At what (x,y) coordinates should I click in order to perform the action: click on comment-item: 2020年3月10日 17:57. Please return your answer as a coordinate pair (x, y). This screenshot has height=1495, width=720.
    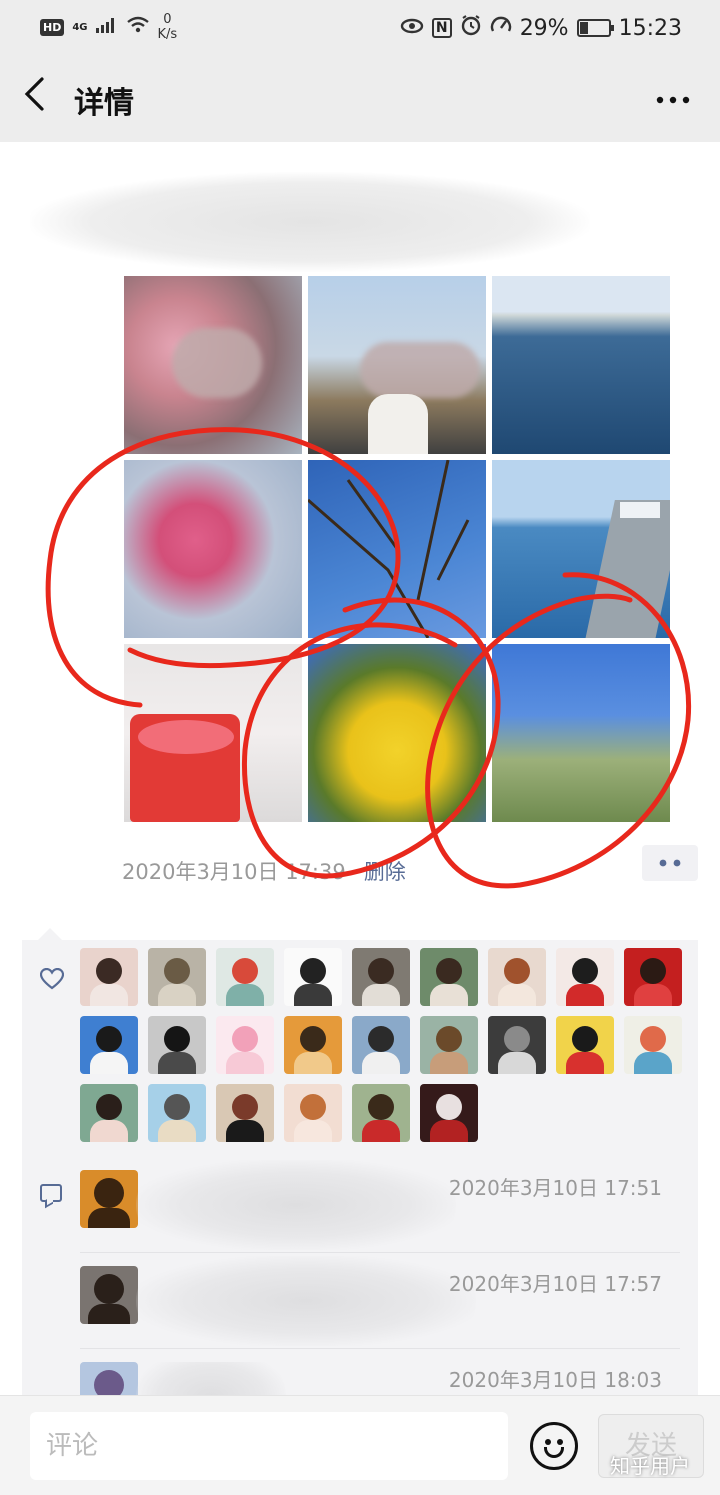
    Looking at the image, I should click on (380, 1301).